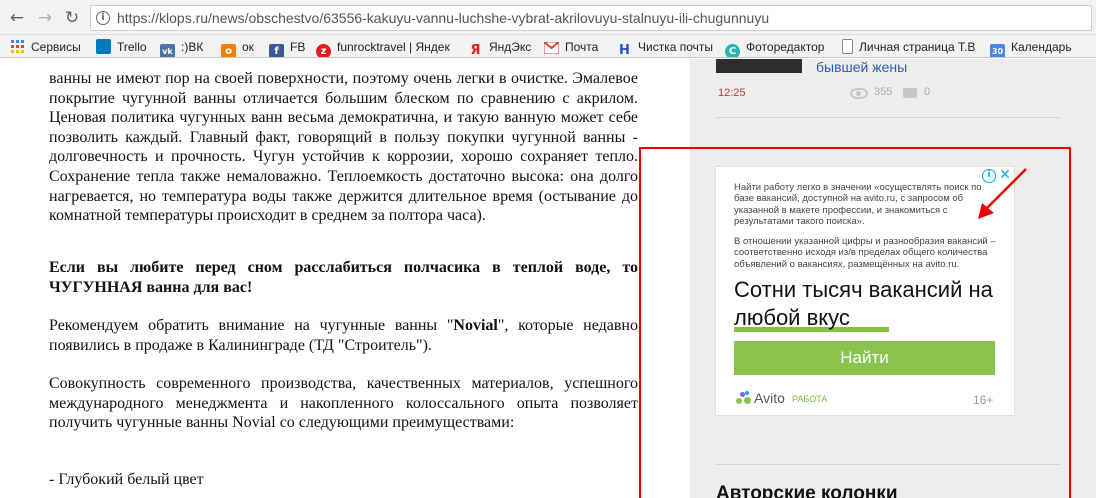  I want to click on bookmark-yandex: Я ЯндЭкс, so click(500, 48).